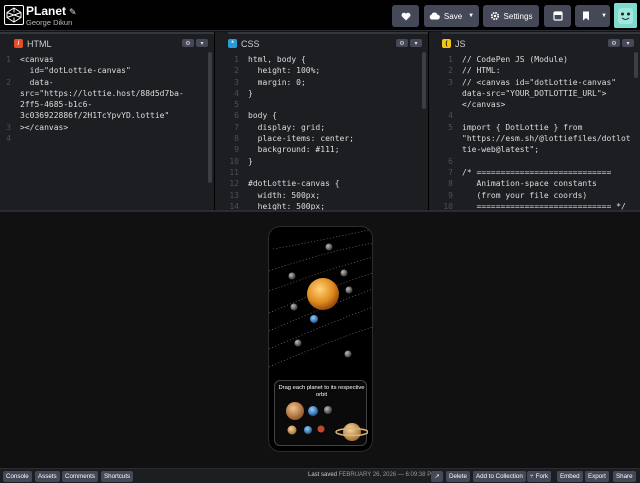 This screenshot has height=483, width=640. I want to click on code-line: 7 display: grid;, so click(328, 127).